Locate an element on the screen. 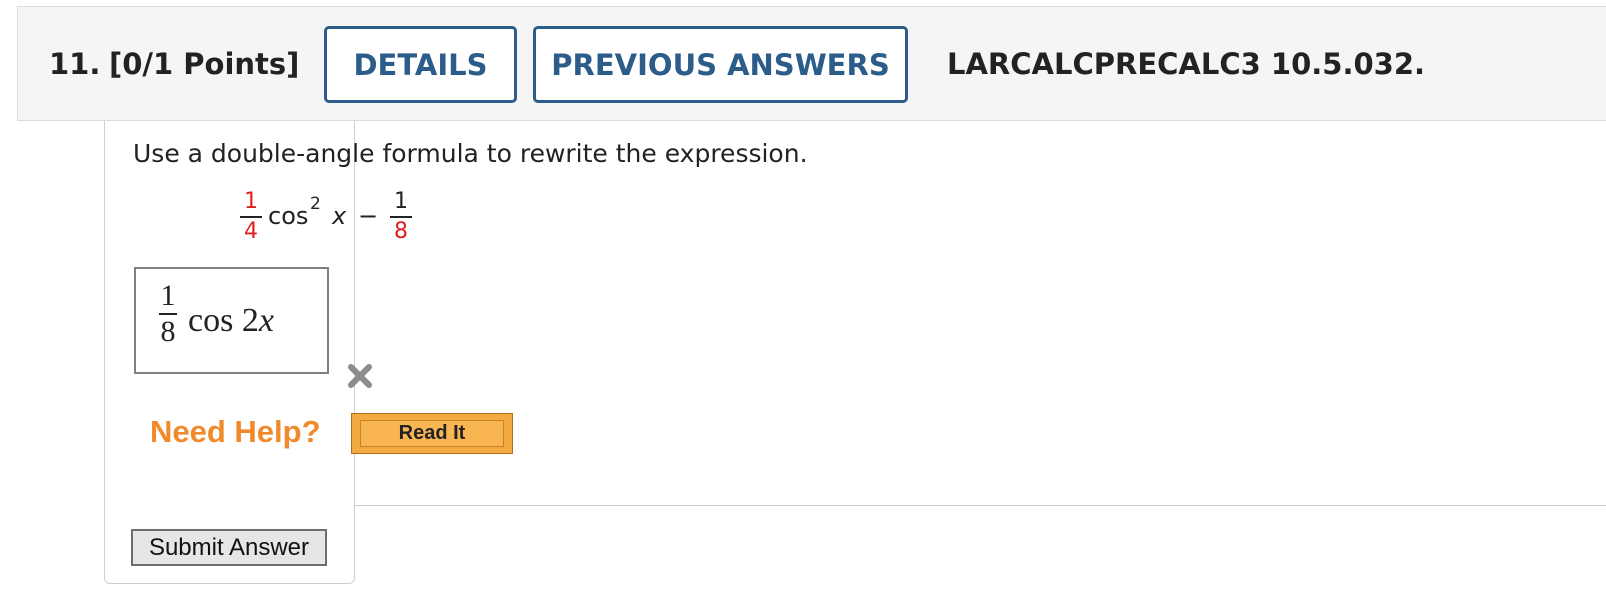 This screenshot has width=1606, height=610. constant-fraction: 1 8 is located at coordinates (401, 217).